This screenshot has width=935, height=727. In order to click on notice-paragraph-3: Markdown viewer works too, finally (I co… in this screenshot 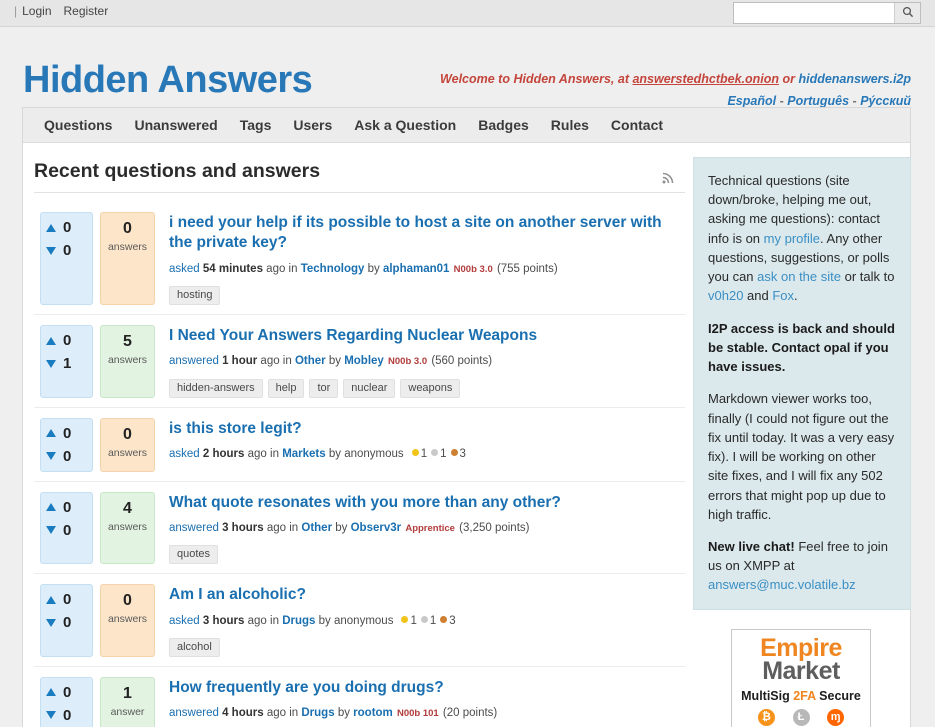, I will do `click(801, 456)`.